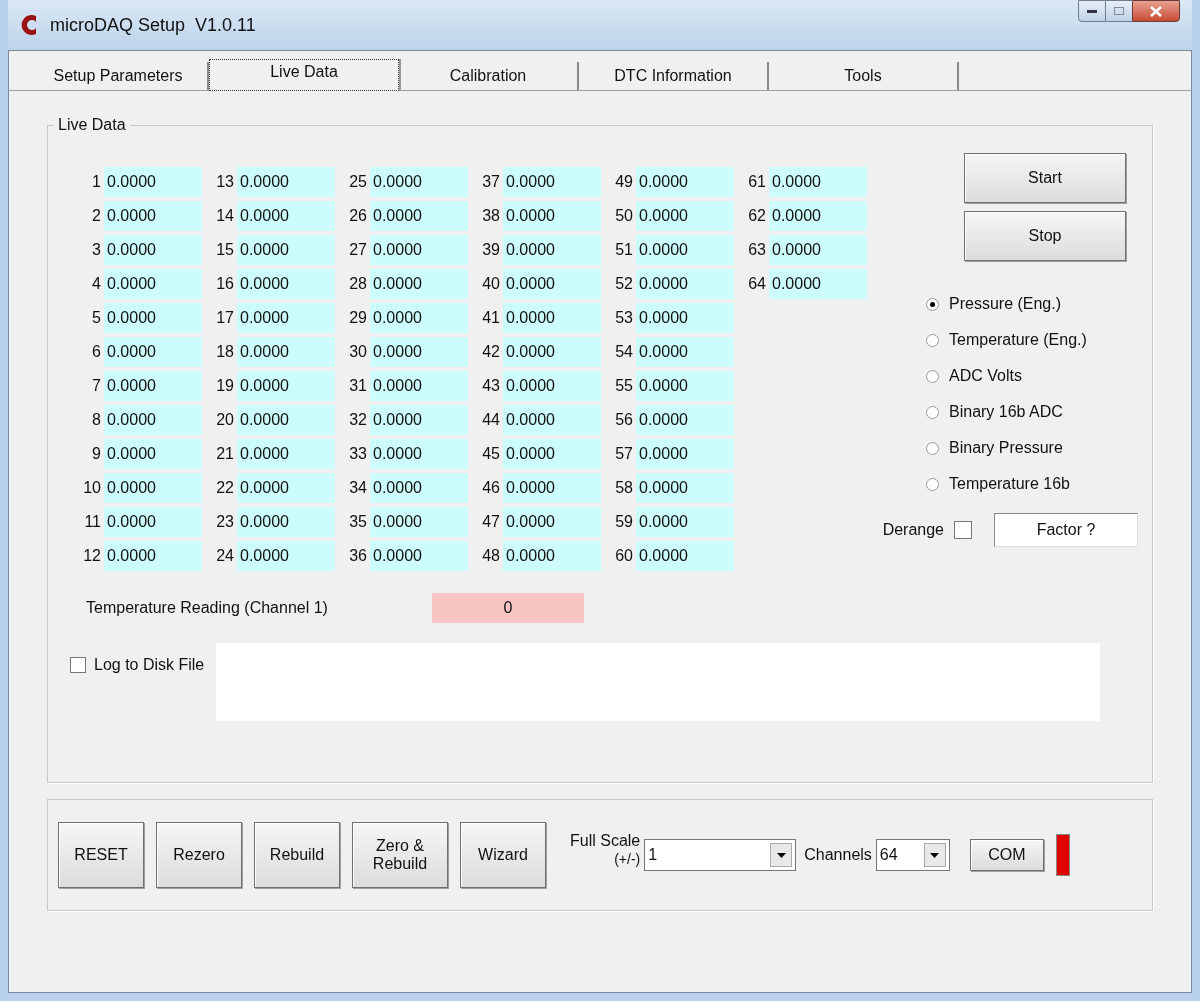 The height and width of the screenshot is (1001, 1200). Describe the element at coordinates (491, 386) in the screenshot. I see `channel-number: 43` at that location.